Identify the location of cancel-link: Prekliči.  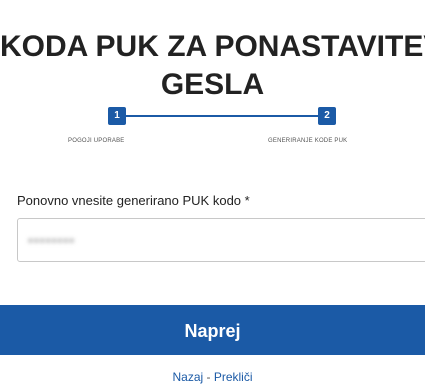
(233, 377).